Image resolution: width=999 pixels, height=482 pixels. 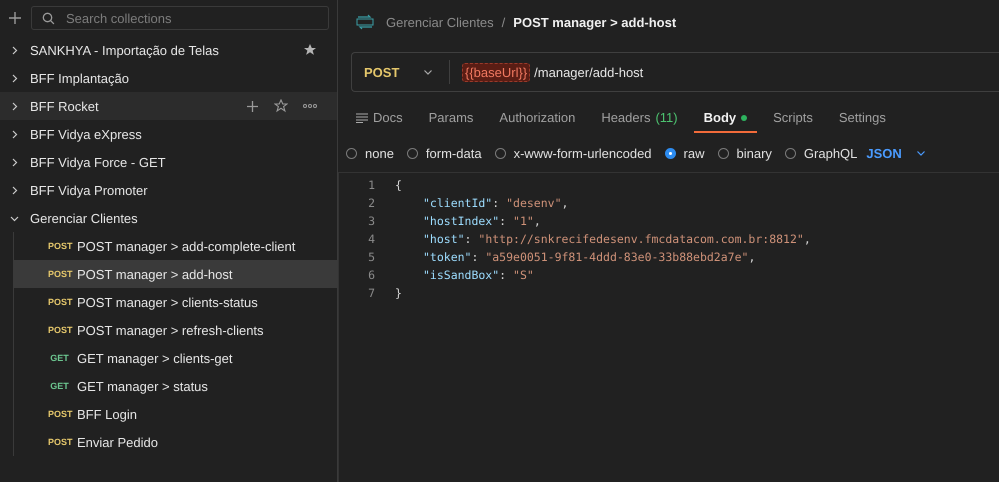 I want to click on request-item: POST POST manager > add-complete-client, so click(x=175, y=246).